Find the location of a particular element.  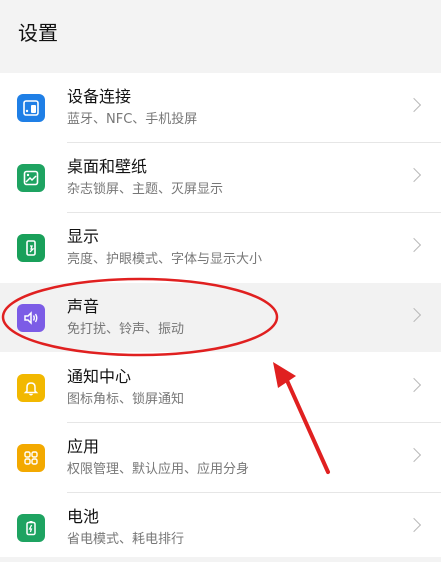

settings-item-title: 声音 is located at coordinates (83, 306).